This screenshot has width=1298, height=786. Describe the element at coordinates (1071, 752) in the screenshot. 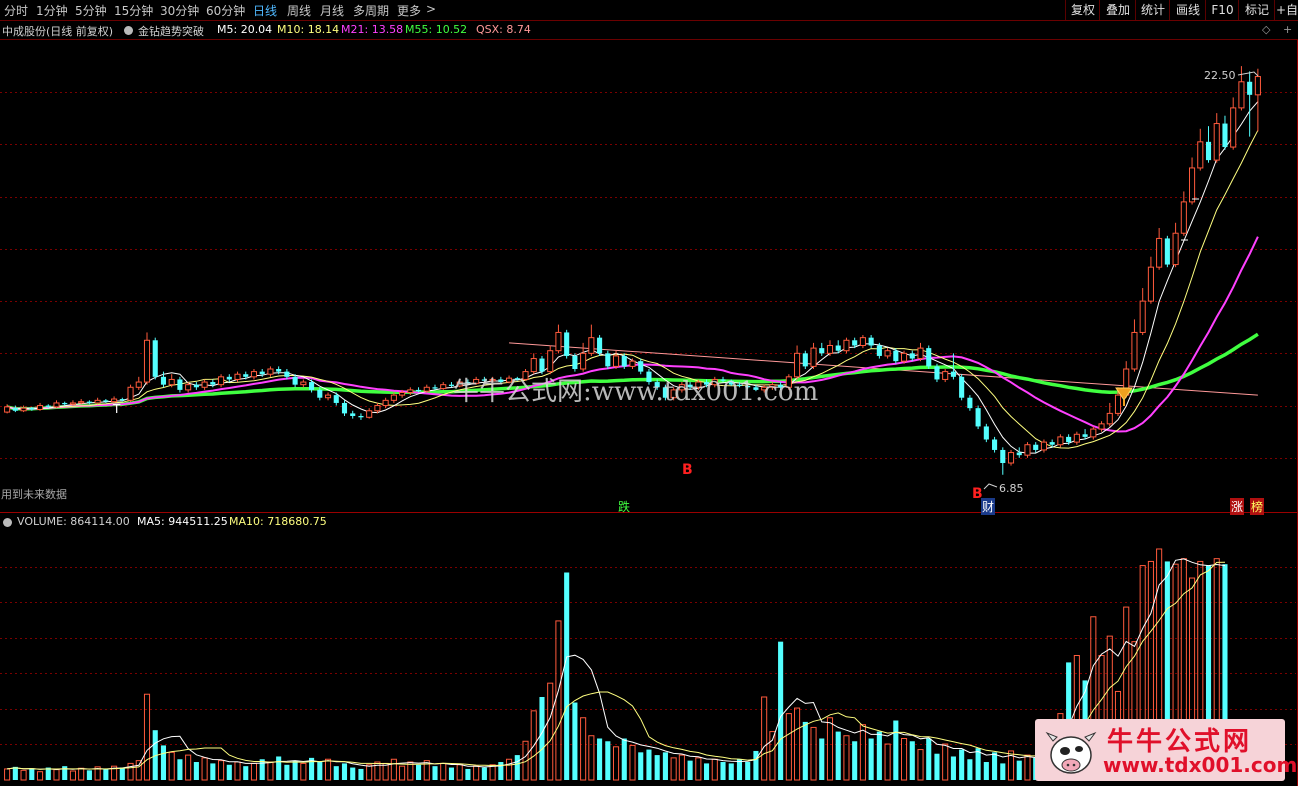

I see `cow-mascot-icon` at that location.